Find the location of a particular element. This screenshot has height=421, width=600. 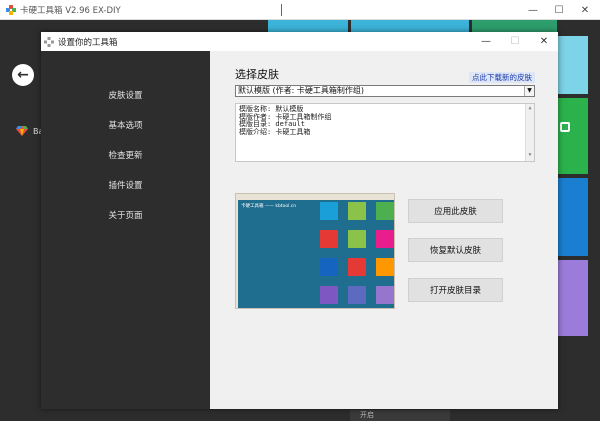

info-line: 模版介绍: 卡硬工具箱 is located at coordinates (275, 131).